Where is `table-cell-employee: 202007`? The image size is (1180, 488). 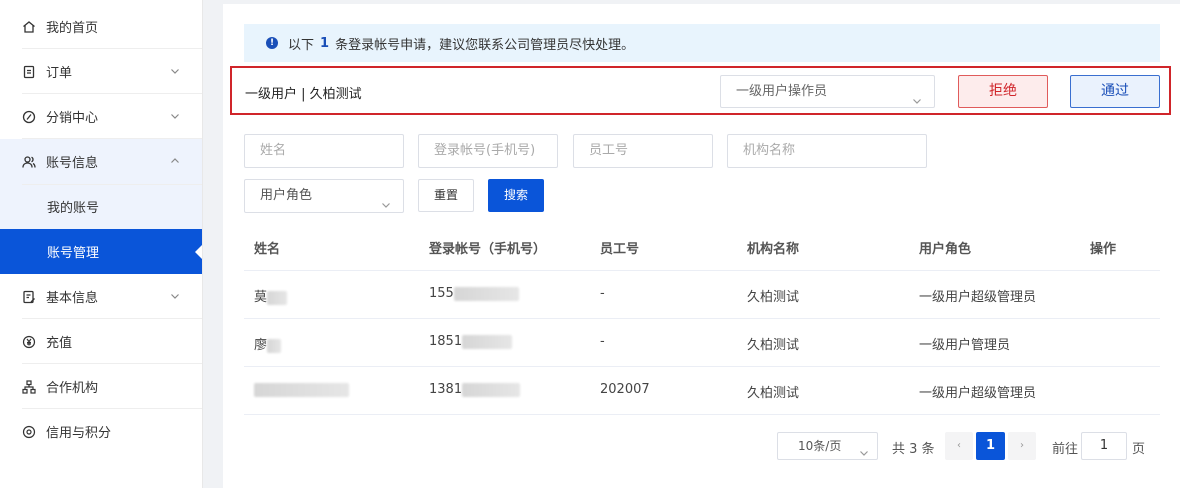
table-cell-employee: 202007 is located at coordinates (625, 389).